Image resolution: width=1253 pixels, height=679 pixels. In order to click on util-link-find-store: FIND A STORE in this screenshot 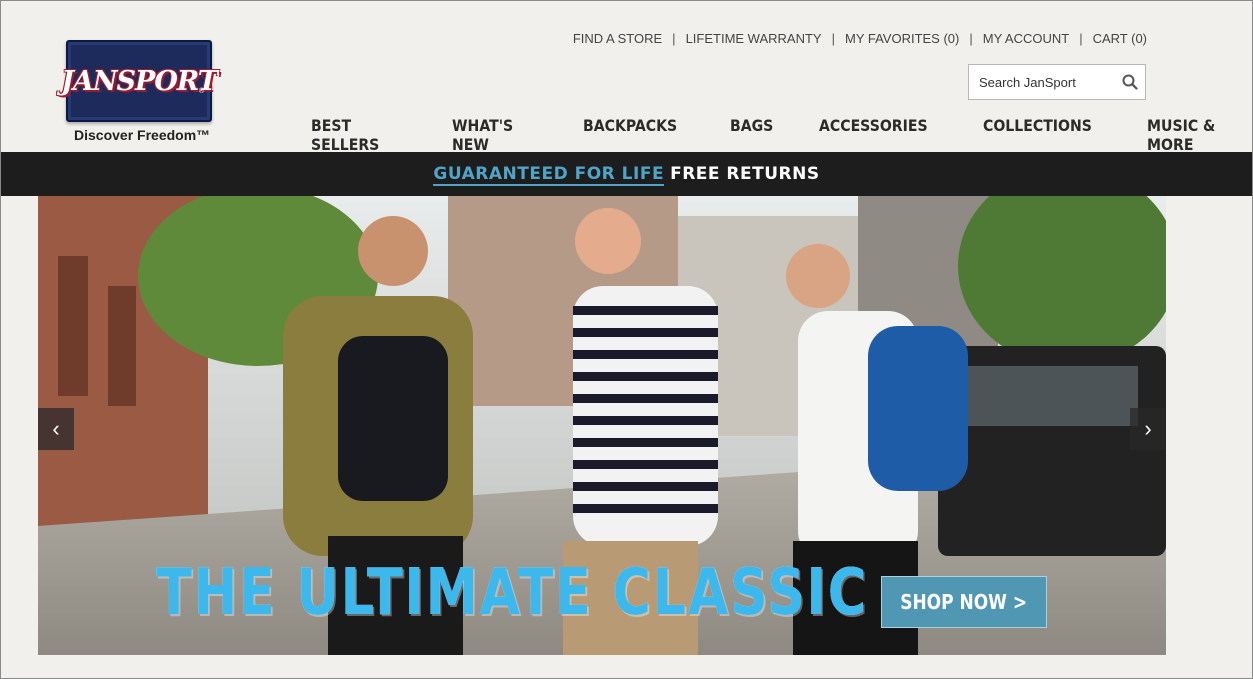, I will do `click(617, 38)`.